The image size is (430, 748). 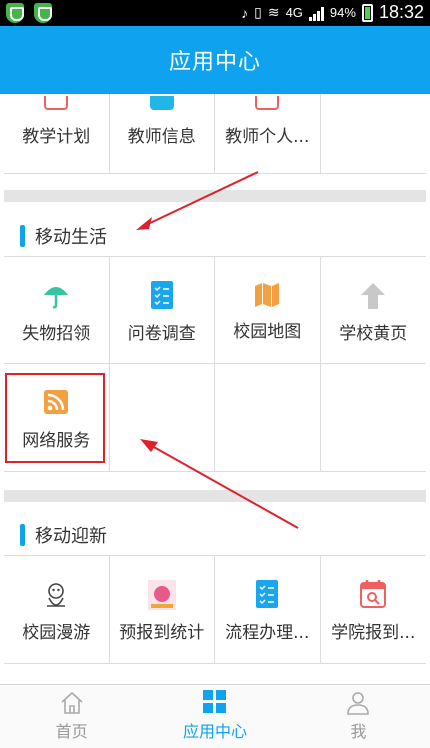 I want to click on section-title: 移动迎新, so click(x=71, y=536).